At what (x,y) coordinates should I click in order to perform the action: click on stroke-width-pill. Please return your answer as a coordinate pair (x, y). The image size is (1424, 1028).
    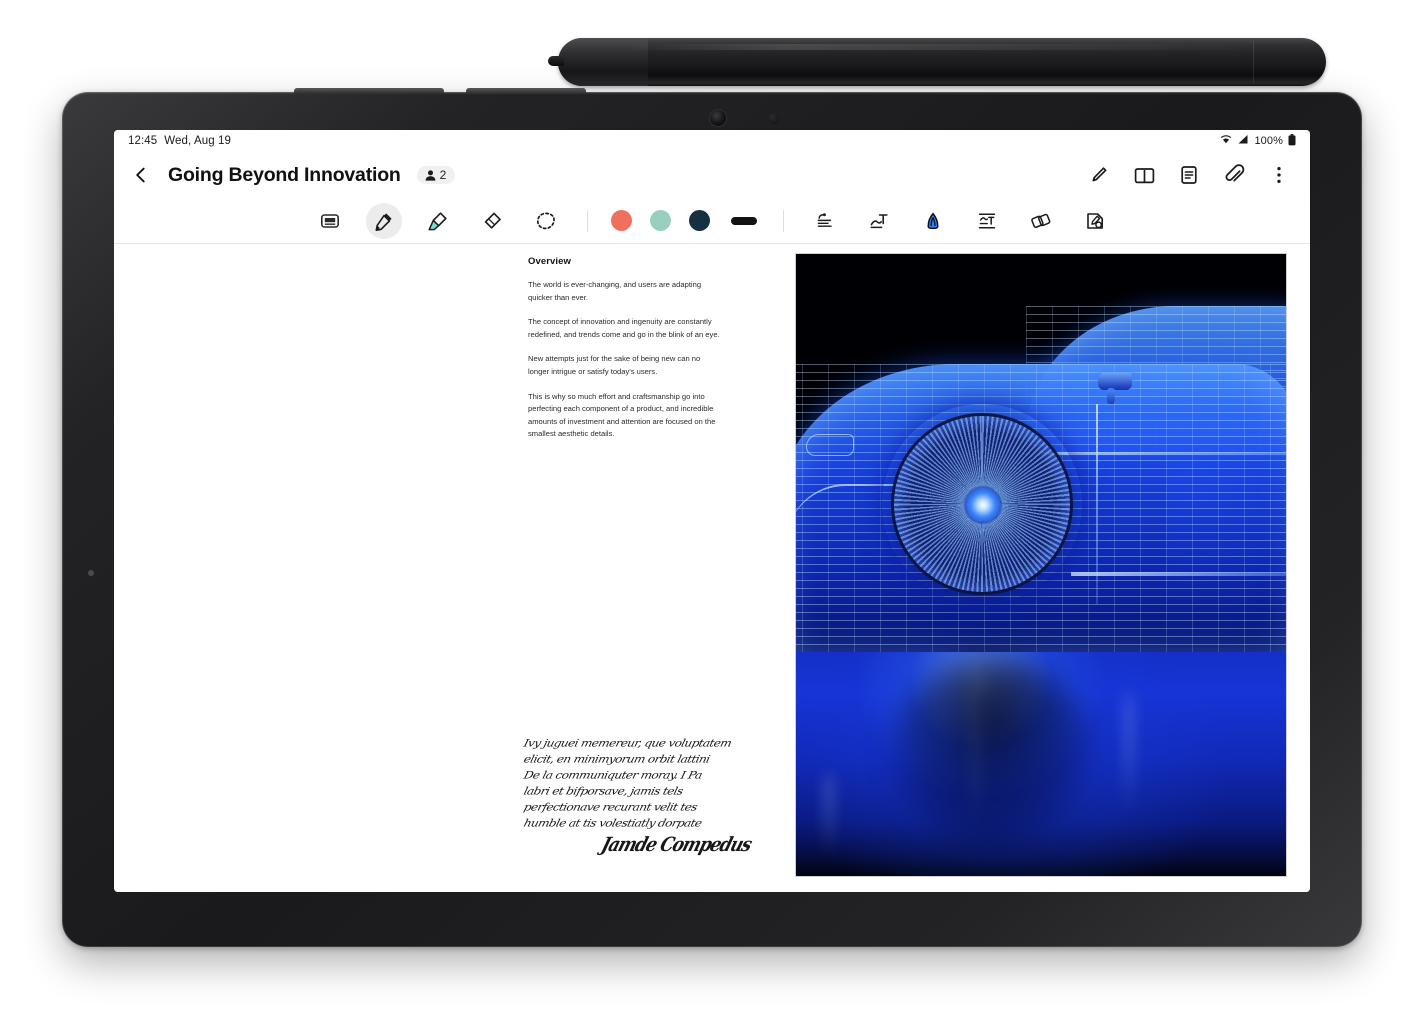
    Looking at the image, I should click on (743, 220).